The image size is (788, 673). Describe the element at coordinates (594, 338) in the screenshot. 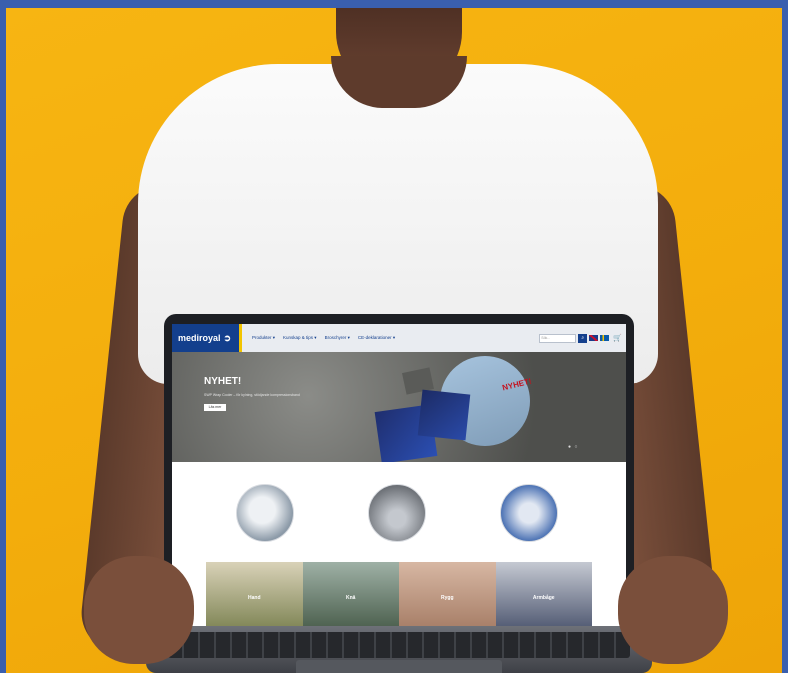

I see `uk-flag-icon` at that location.